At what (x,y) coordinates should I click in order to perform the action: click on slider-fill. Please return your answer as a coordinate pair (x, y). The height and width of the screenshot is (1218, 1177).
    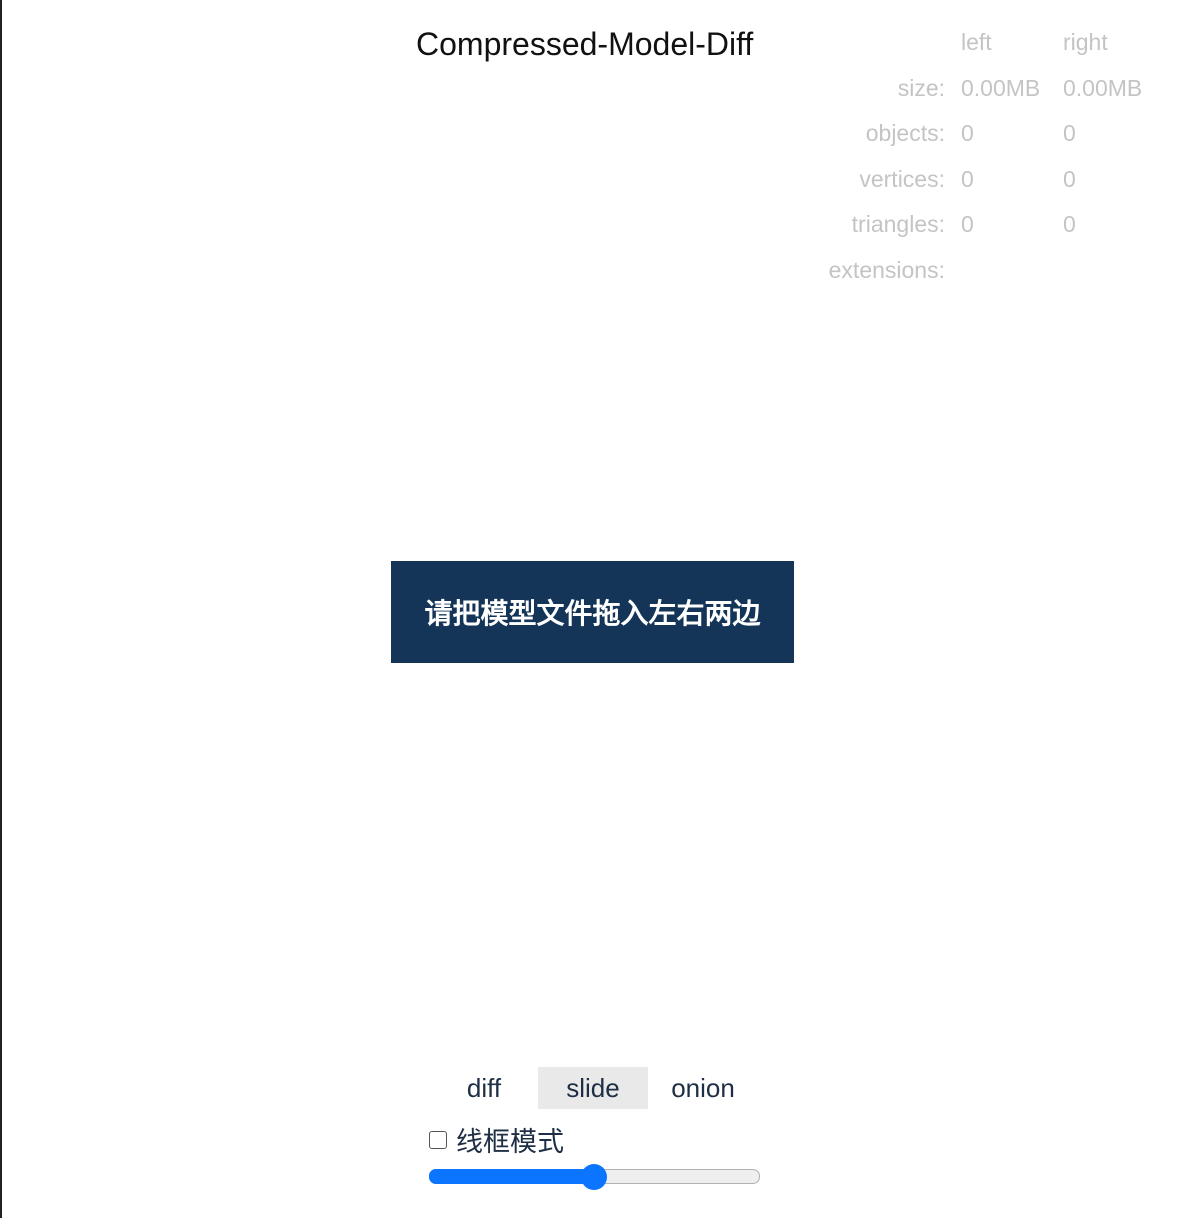
    Looking at the image, I should click on (511, 1176).